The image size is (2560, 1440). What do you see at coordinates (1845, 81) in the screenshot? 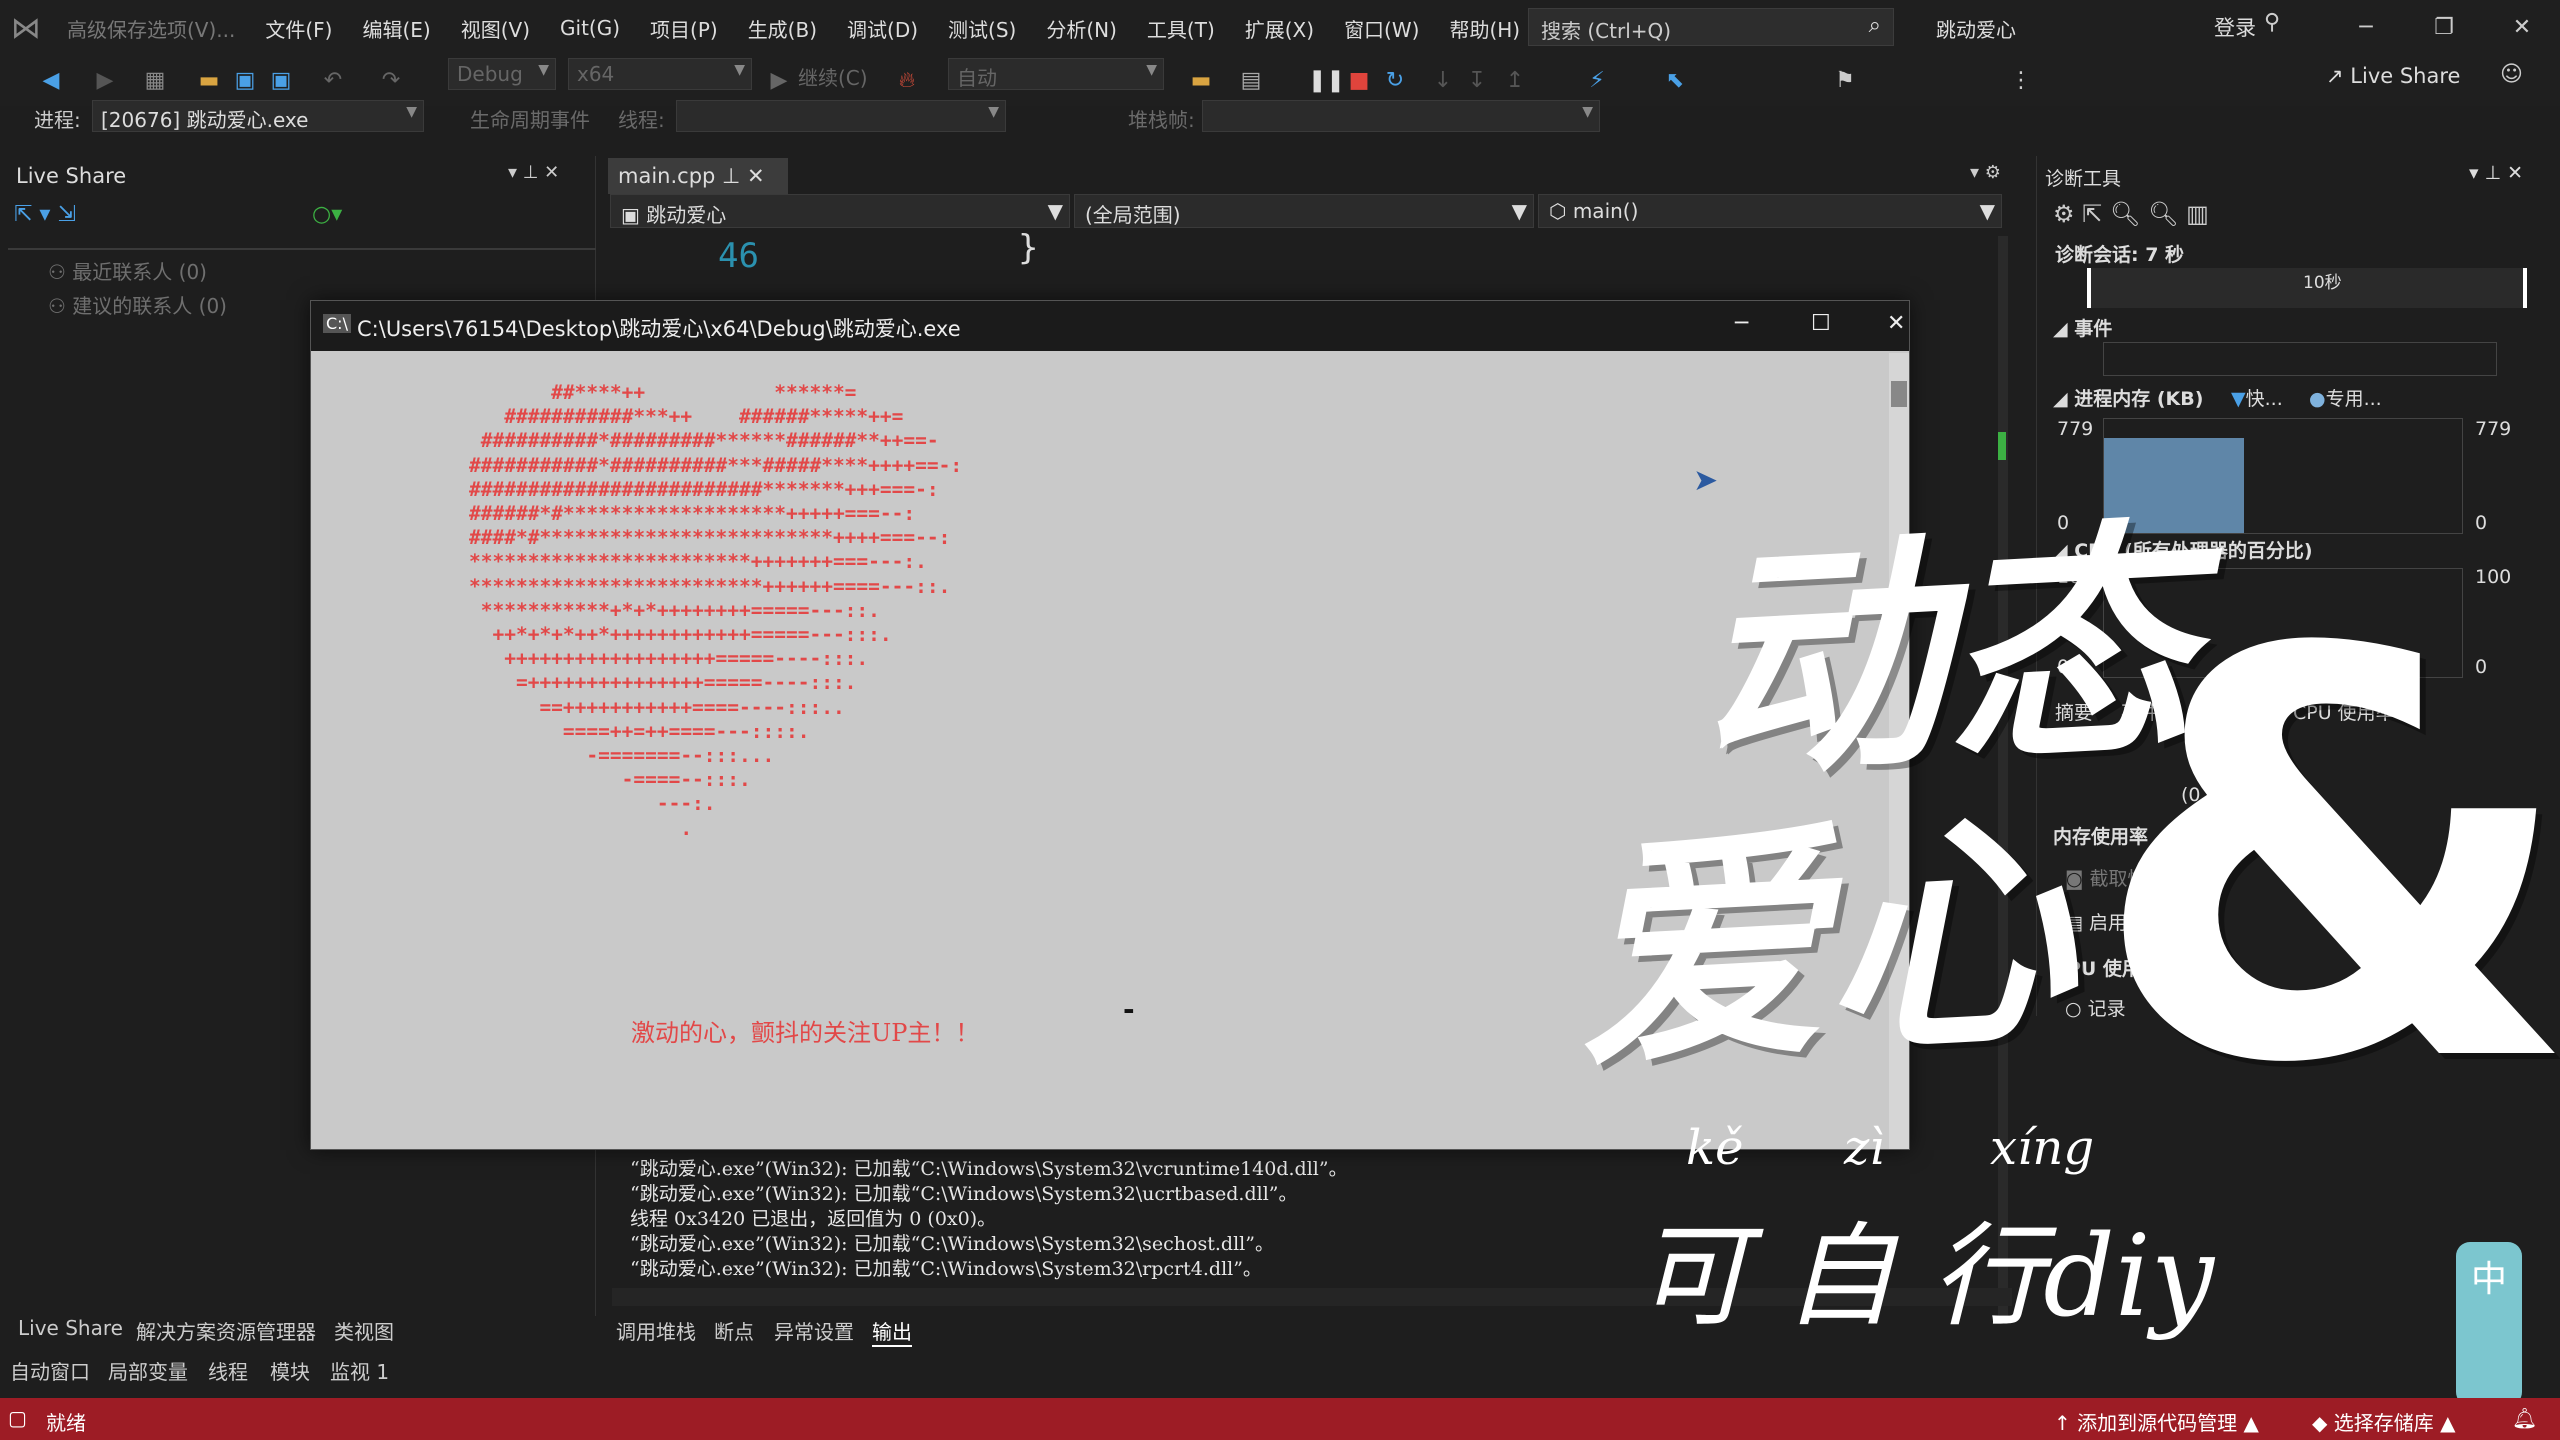
I see `bookmark-icon: ⚑` at bounding box center [1845, 81].